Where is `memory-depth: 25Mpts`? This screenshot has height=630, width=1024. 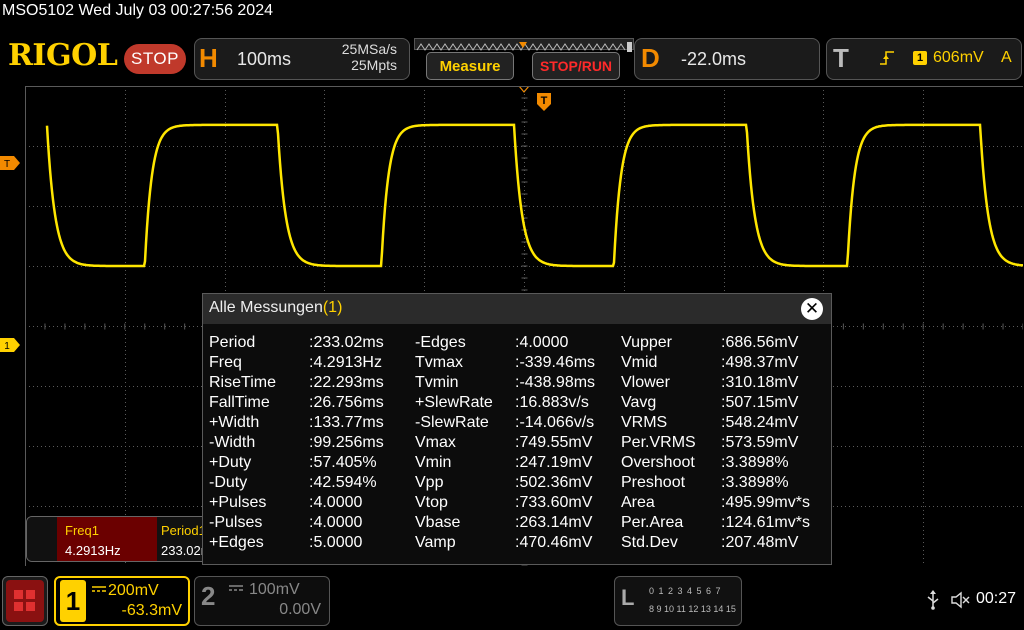
memory-depth: 25Mpts is located at coordinates (374, 65).